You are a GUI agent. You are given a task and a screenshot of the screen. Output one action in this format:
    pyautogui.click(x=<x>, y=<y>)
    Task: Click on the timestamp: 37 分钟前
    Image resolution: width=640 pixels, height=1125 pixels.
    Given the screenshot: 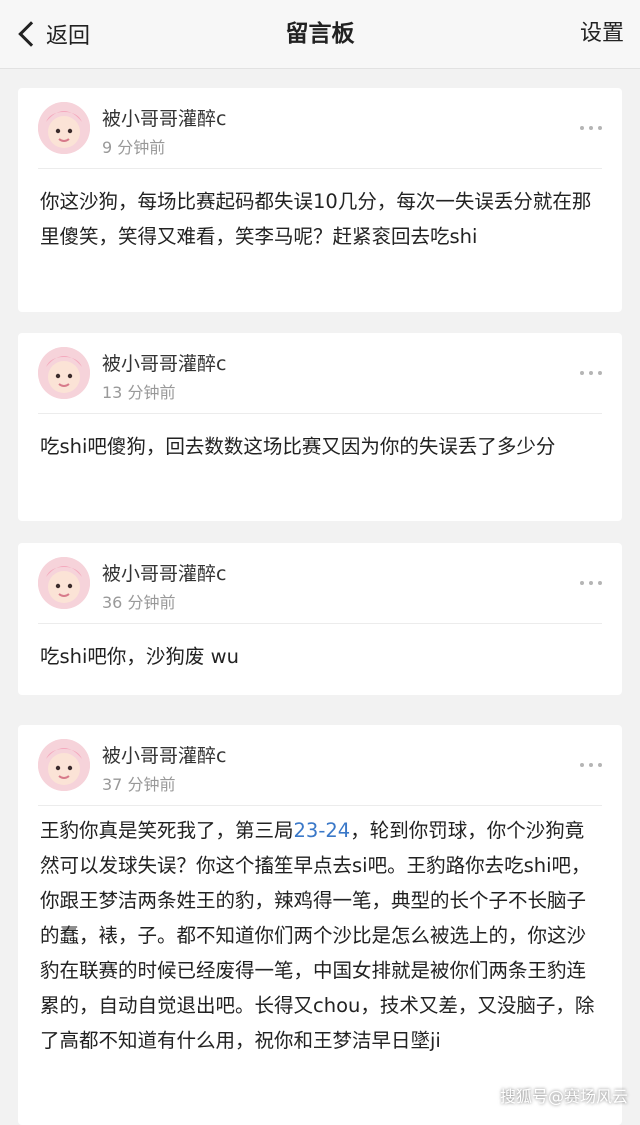 What is the action you would take?
    pyautogui.click(x=139, y=784)
    